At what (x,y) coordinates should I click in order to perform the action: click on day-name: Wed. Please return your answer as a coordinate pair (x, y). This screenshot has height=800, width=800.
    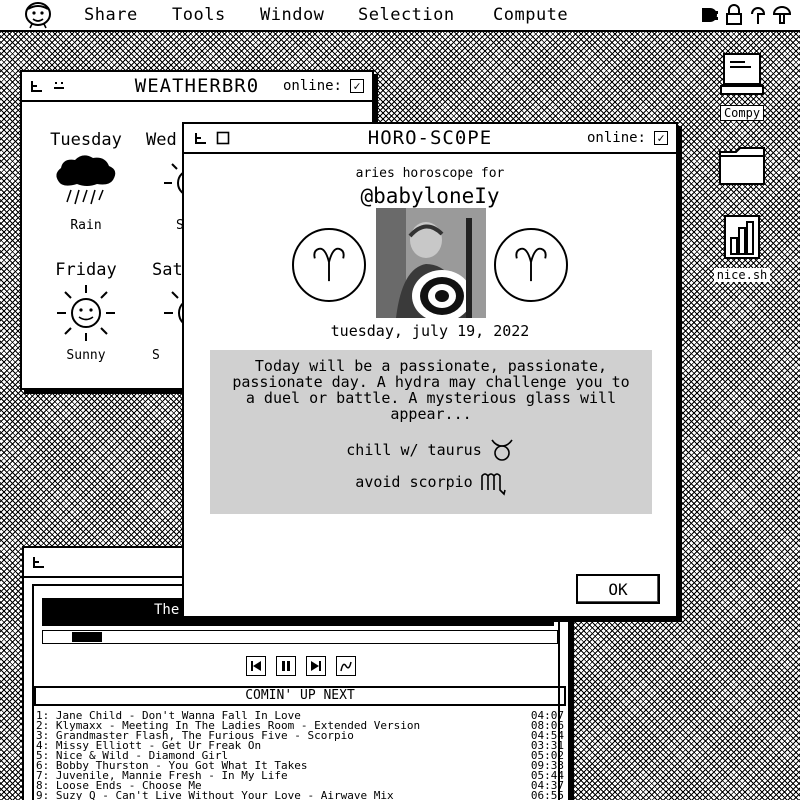
    Looking at the image, I should click on (161, 140).